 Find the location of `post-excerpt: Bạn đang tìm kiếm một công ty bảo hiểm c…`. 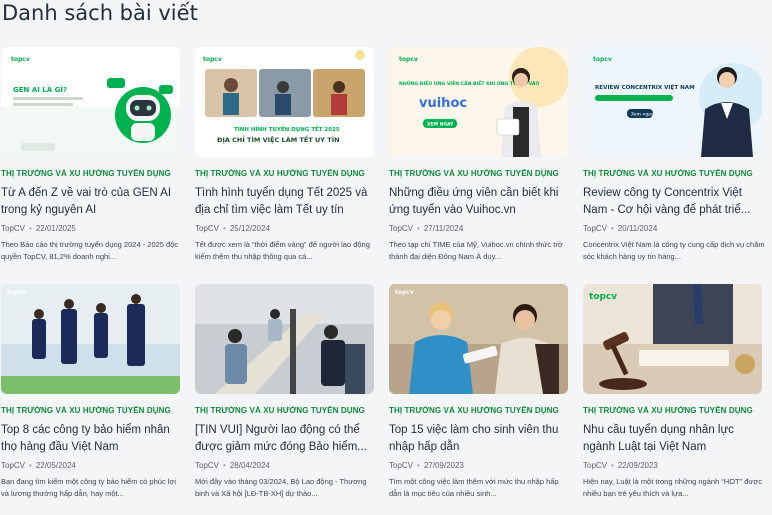

post-excerpt: Bạn đang tìm kiếm một công ty bảo hiểm c… is located at coordinates (89, 487).